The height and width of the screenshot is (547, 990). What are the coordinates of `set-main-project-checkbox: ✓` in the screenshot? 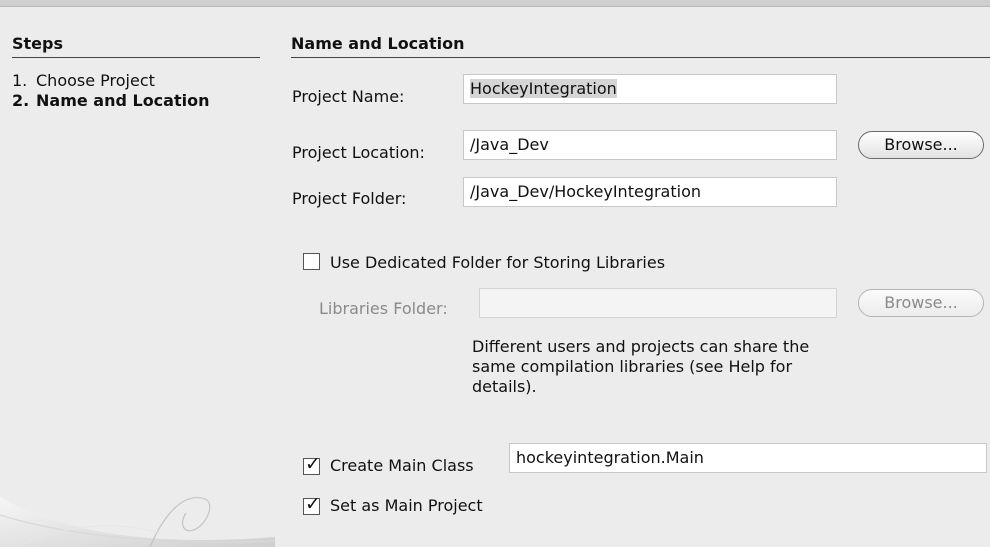 It's located at (312, 504).